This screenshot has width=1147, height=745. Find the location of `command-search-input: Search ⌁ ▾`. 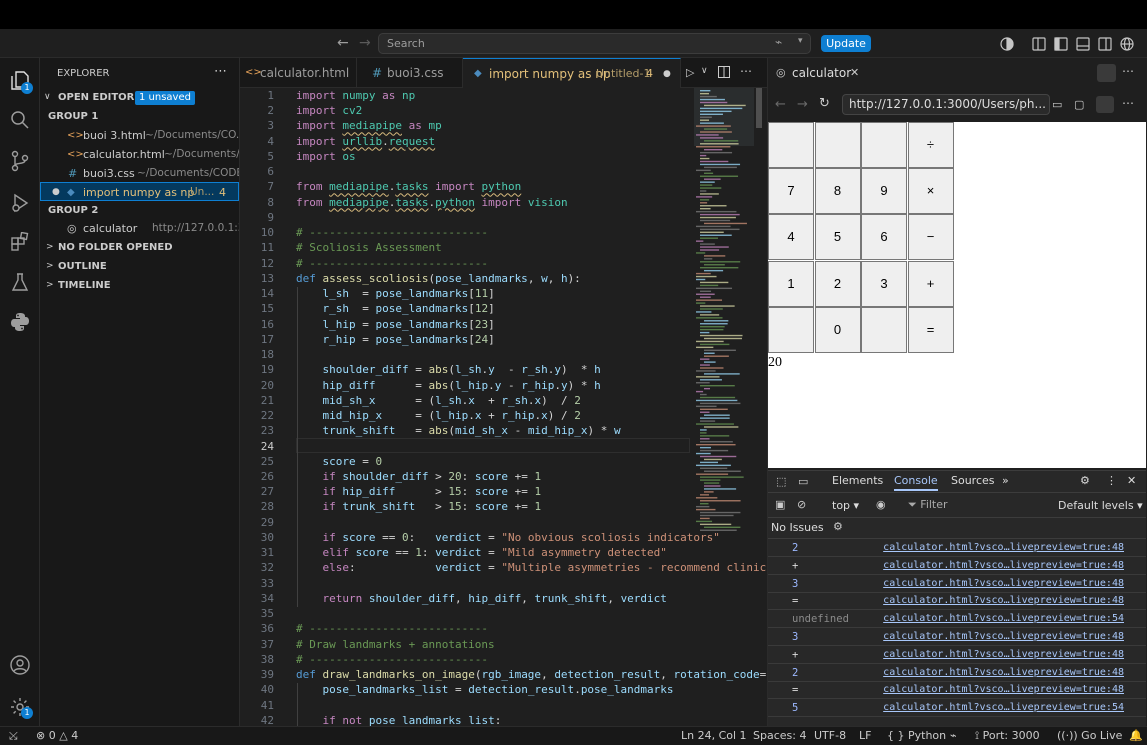

command-search-input: Search ⌁ ▾ is located at coordinates (594, 43).